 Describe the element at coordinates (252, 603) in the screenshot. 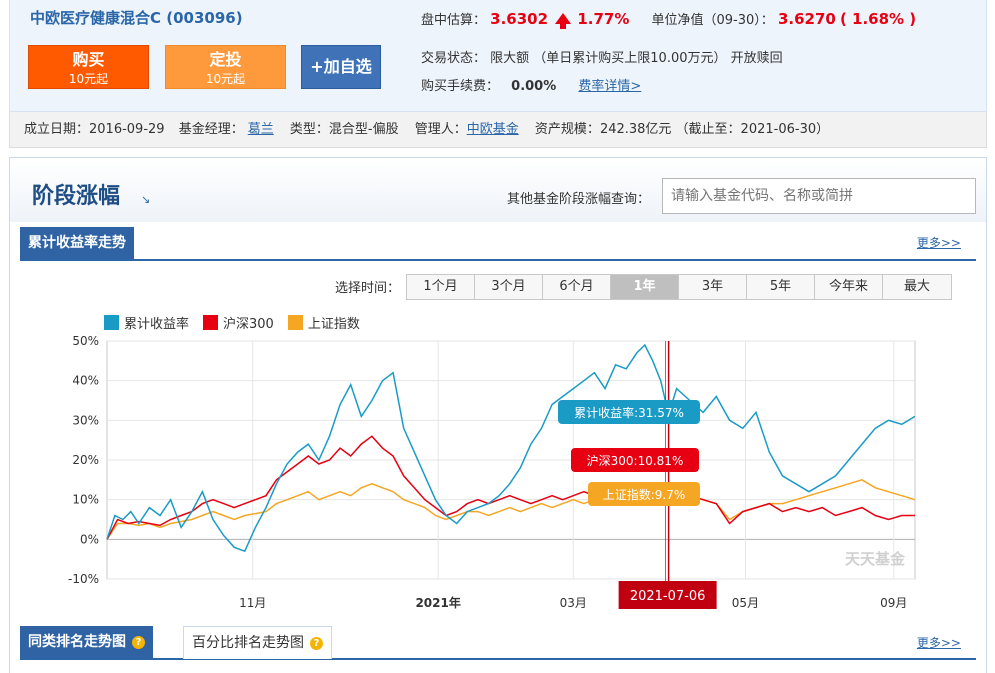

I see `x-tick-label: 11月` at that location.